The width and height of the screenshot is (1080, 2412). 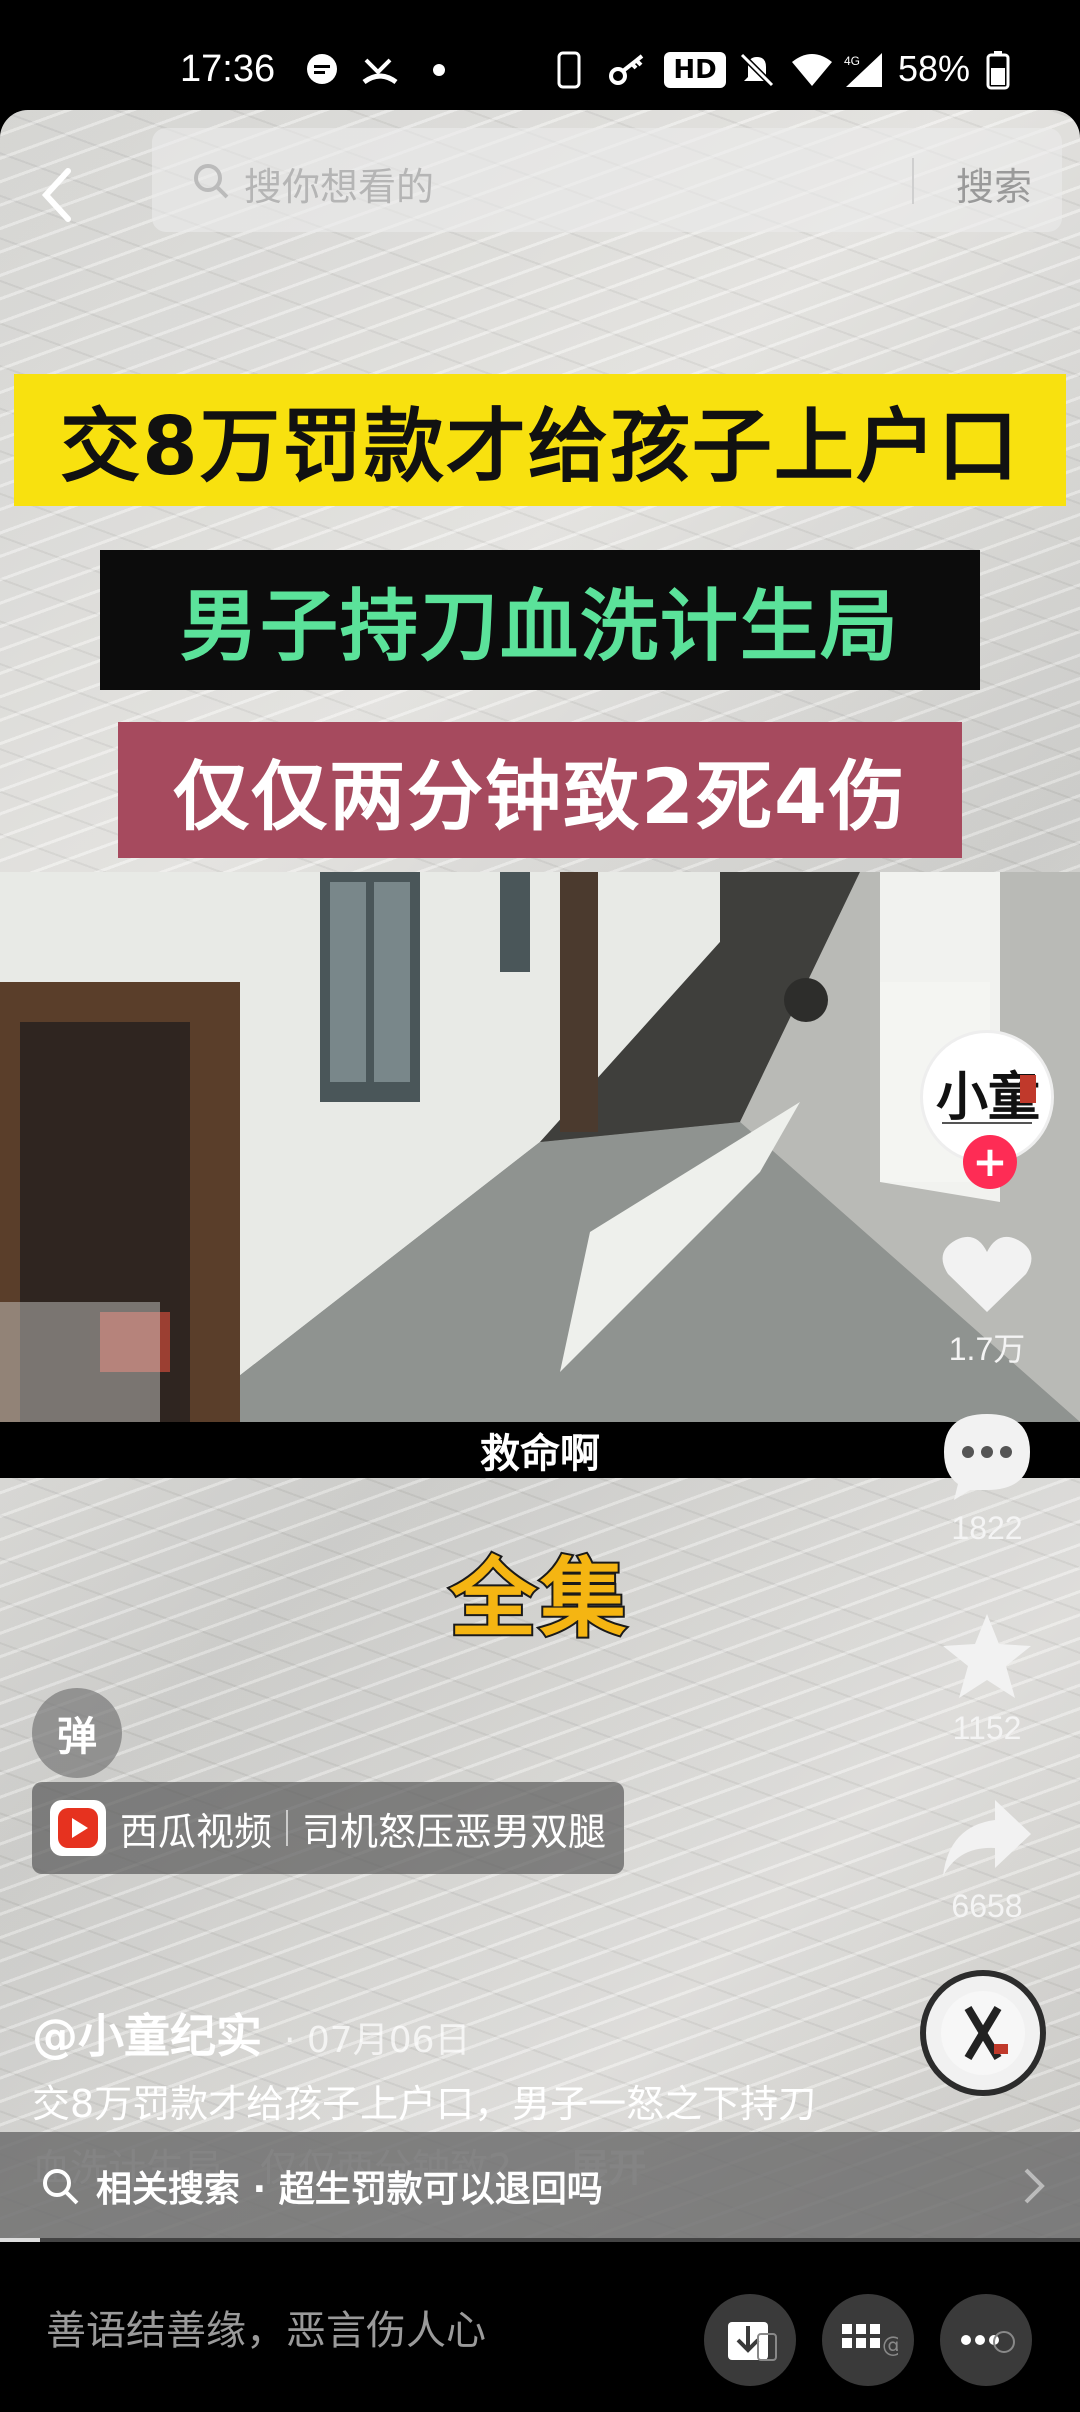 I want to click on follow-button: +, so click(x=990, y=1162).